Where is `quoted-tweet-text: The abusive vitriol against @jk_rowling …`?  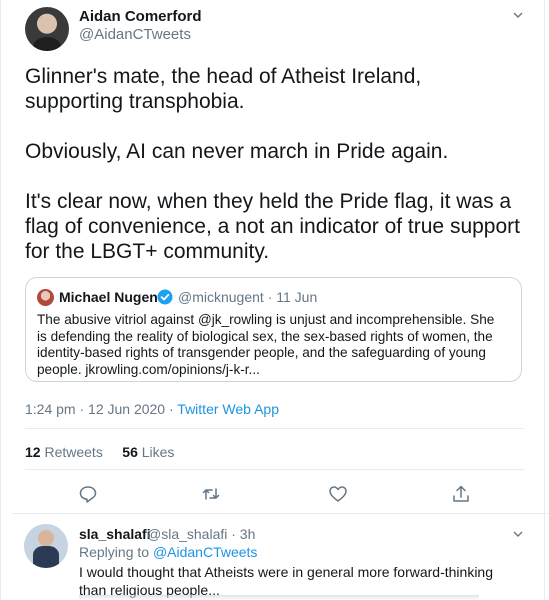
quoted-tweet-text: The abusive vitriol against @jk_rowling … is located at coordinates (266, 344).